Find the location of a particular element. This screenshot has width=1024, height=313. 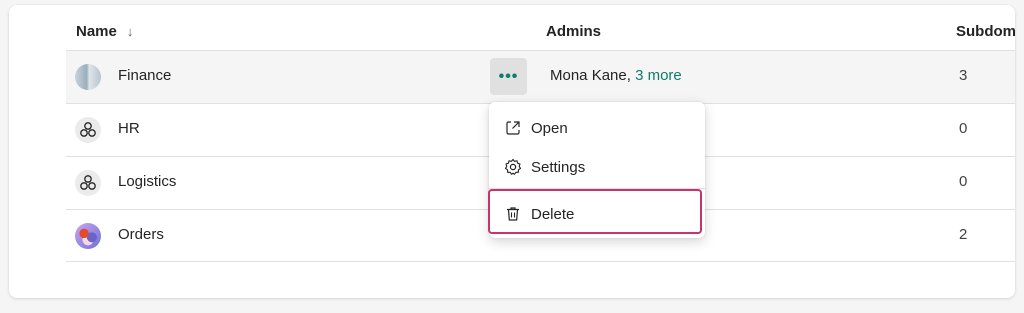

menu-item-label: Settings is located at coordinates (558, 167).